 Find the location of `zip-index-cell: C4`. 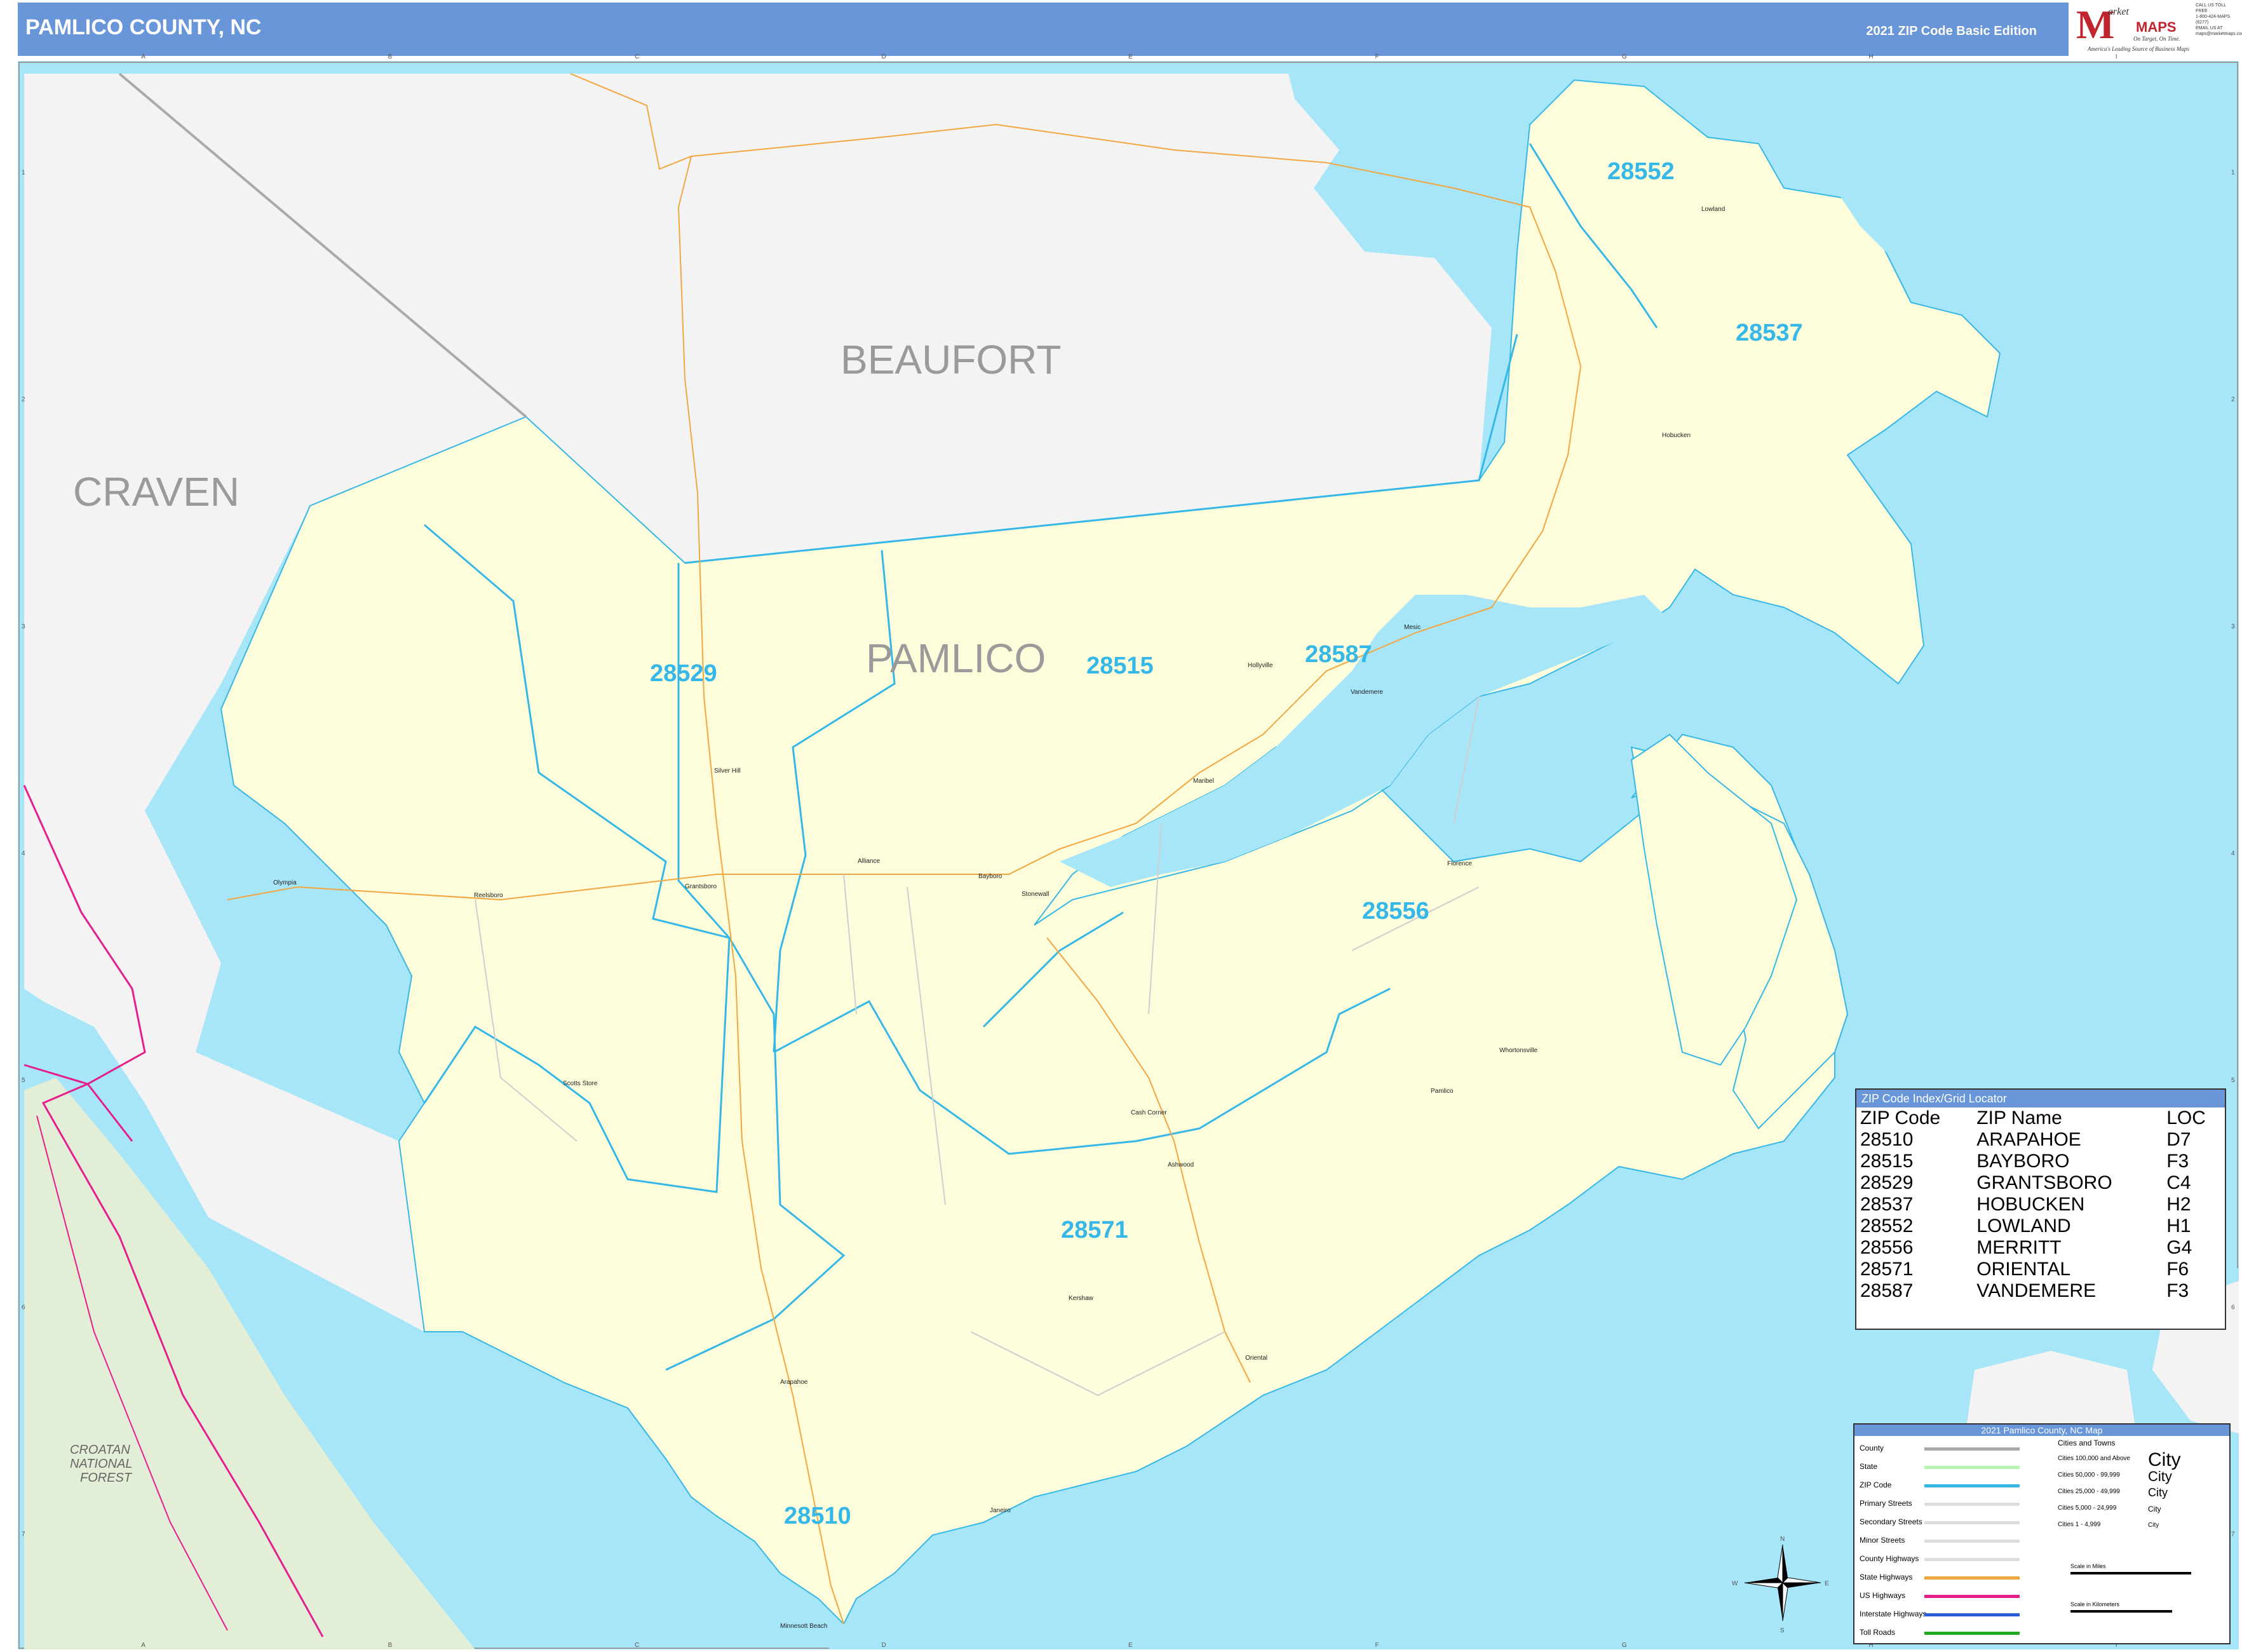

zip-index-cell: C4 is located at coordinates (2178, 1183).